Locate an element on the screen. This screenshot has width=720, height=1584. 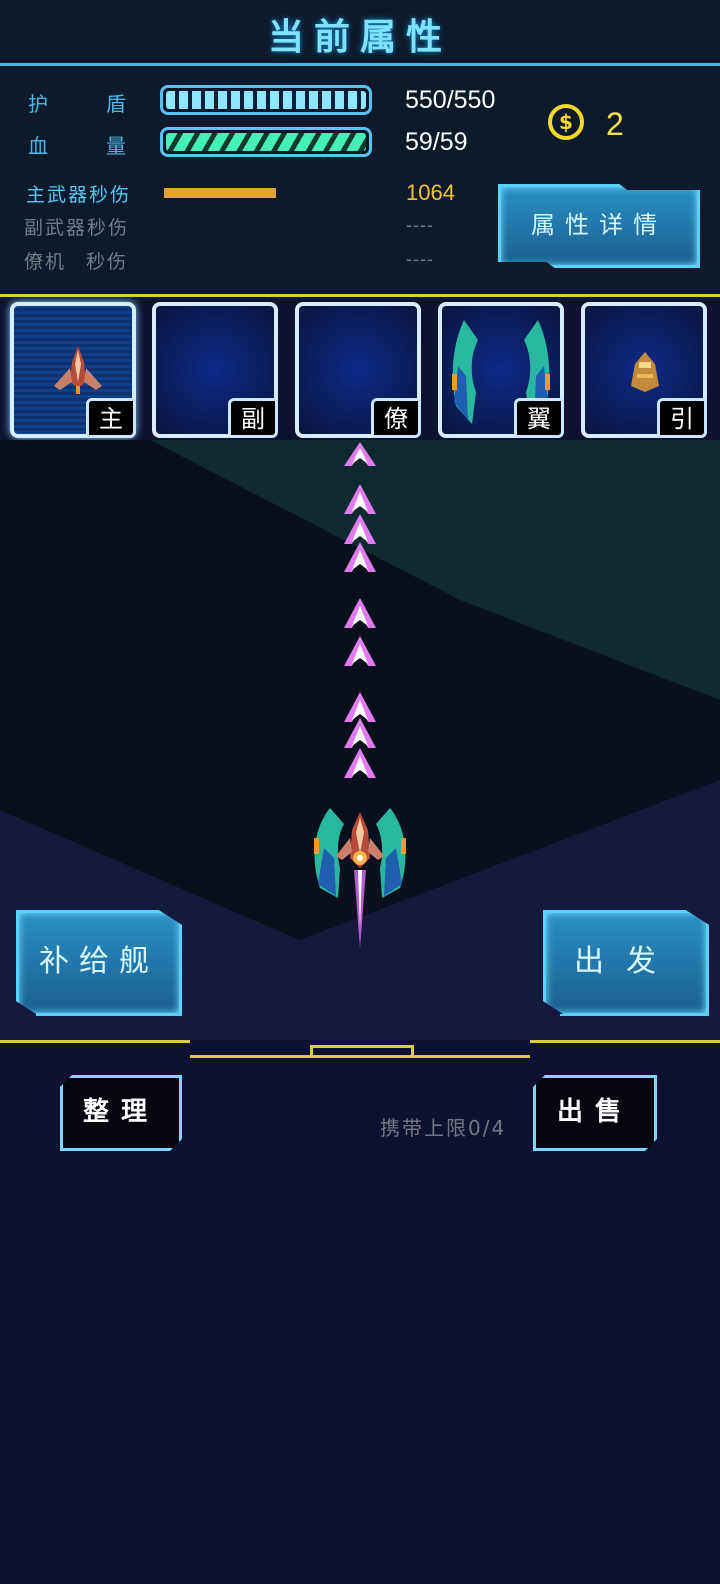
slot-tag-engine: 引 is located at coordinates (682, 418).